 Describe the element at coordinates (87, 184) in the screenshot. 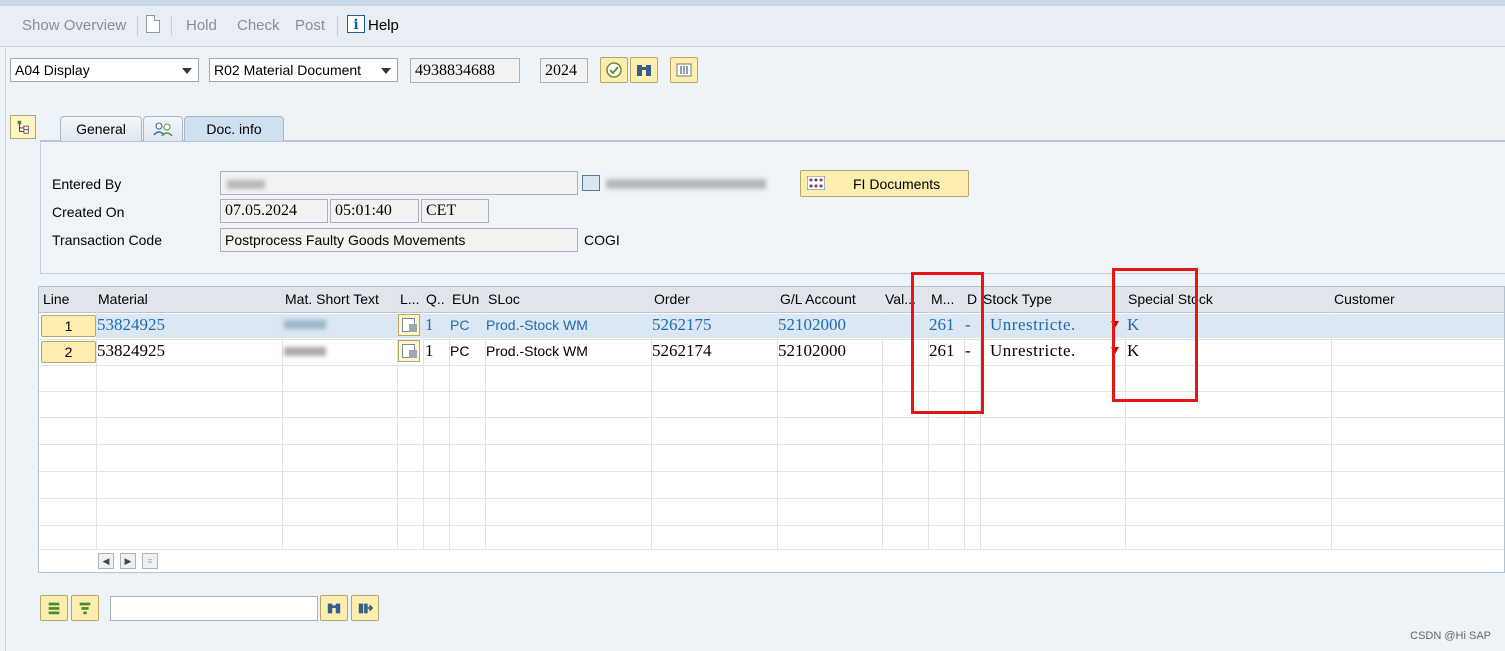

I see `entered-by-label: Entered By` at that location.